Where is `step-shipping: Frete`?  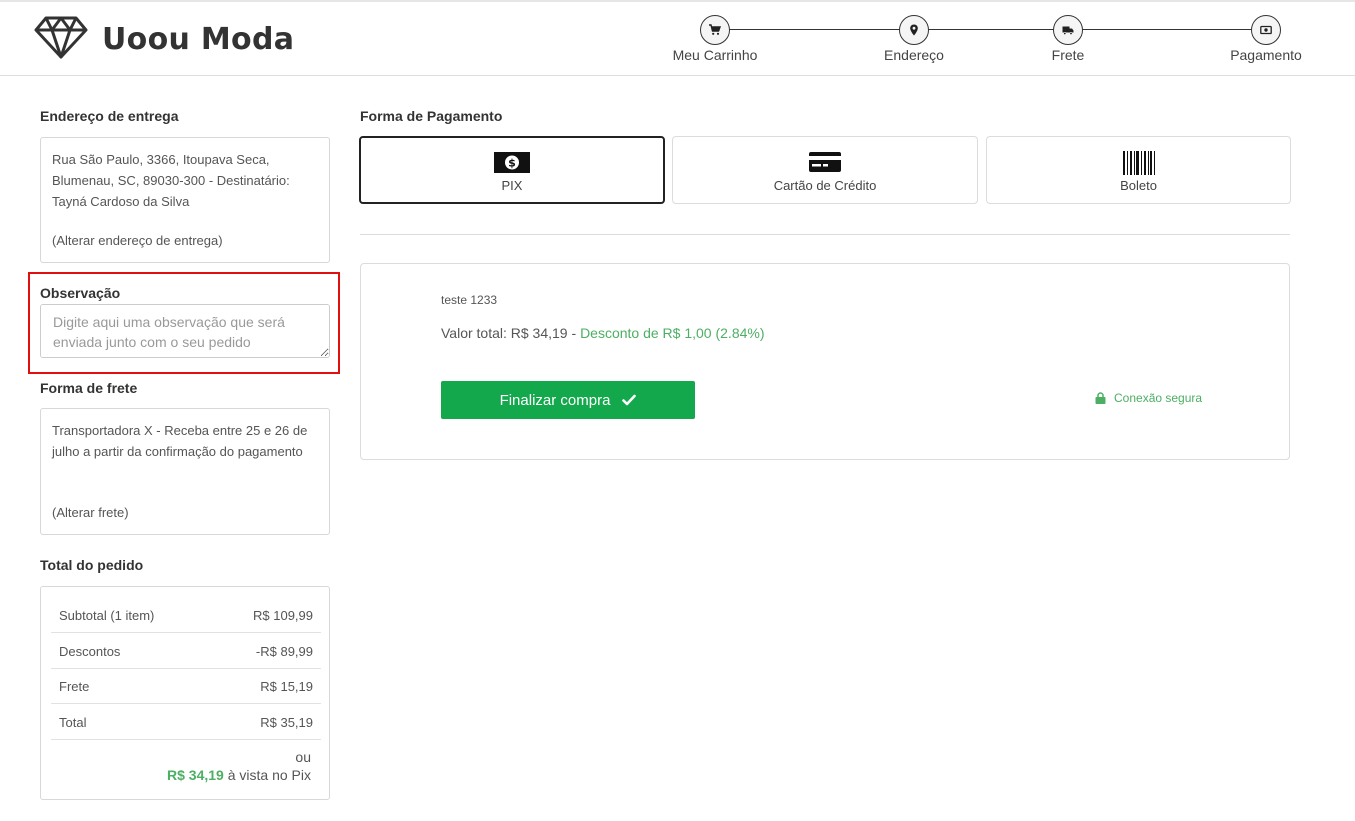 step-shipping: Frete is located at coordinates (1068, 39).